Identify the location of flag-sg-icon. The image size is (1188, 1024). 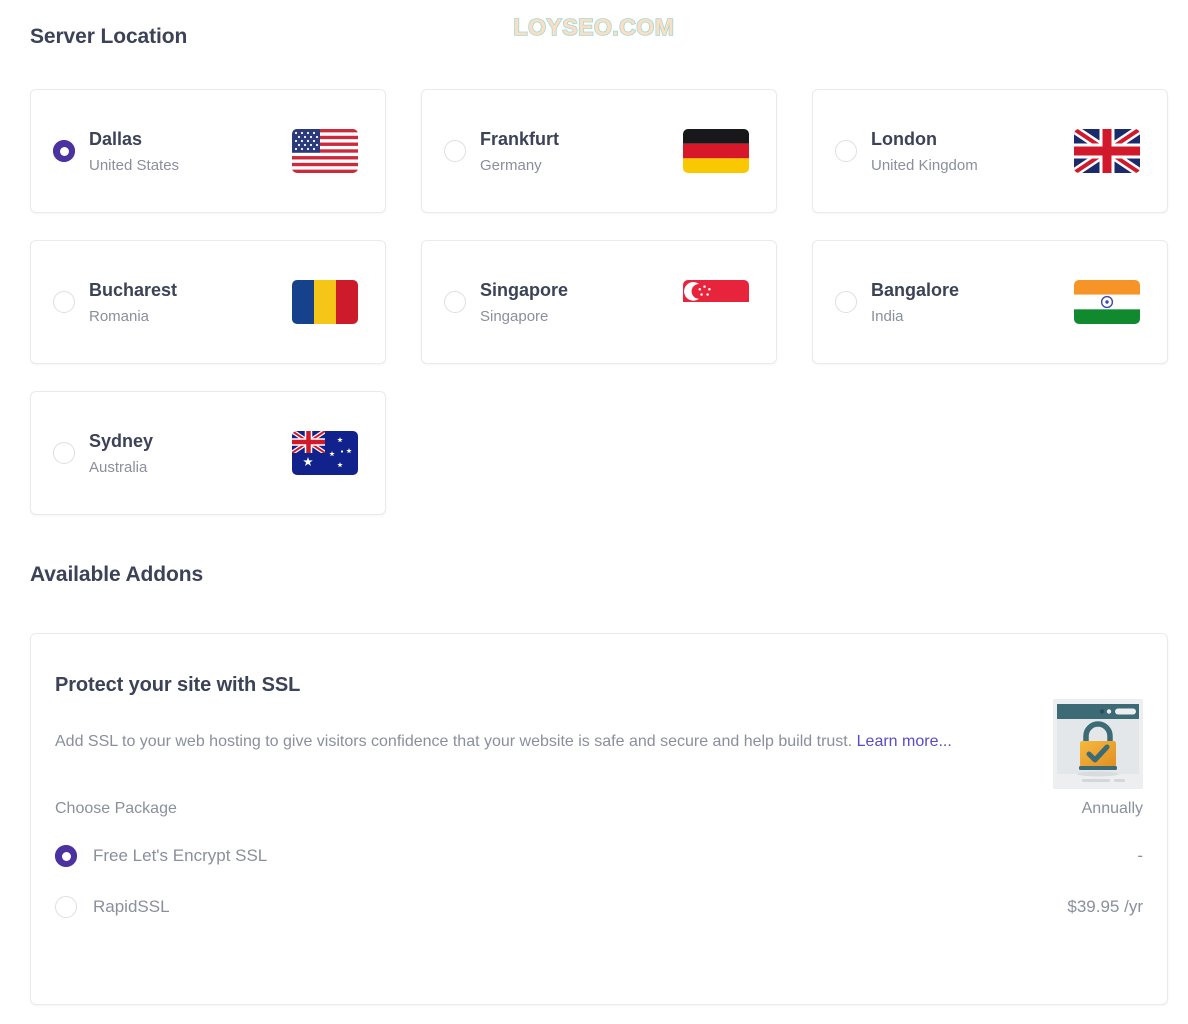
(716, 302).